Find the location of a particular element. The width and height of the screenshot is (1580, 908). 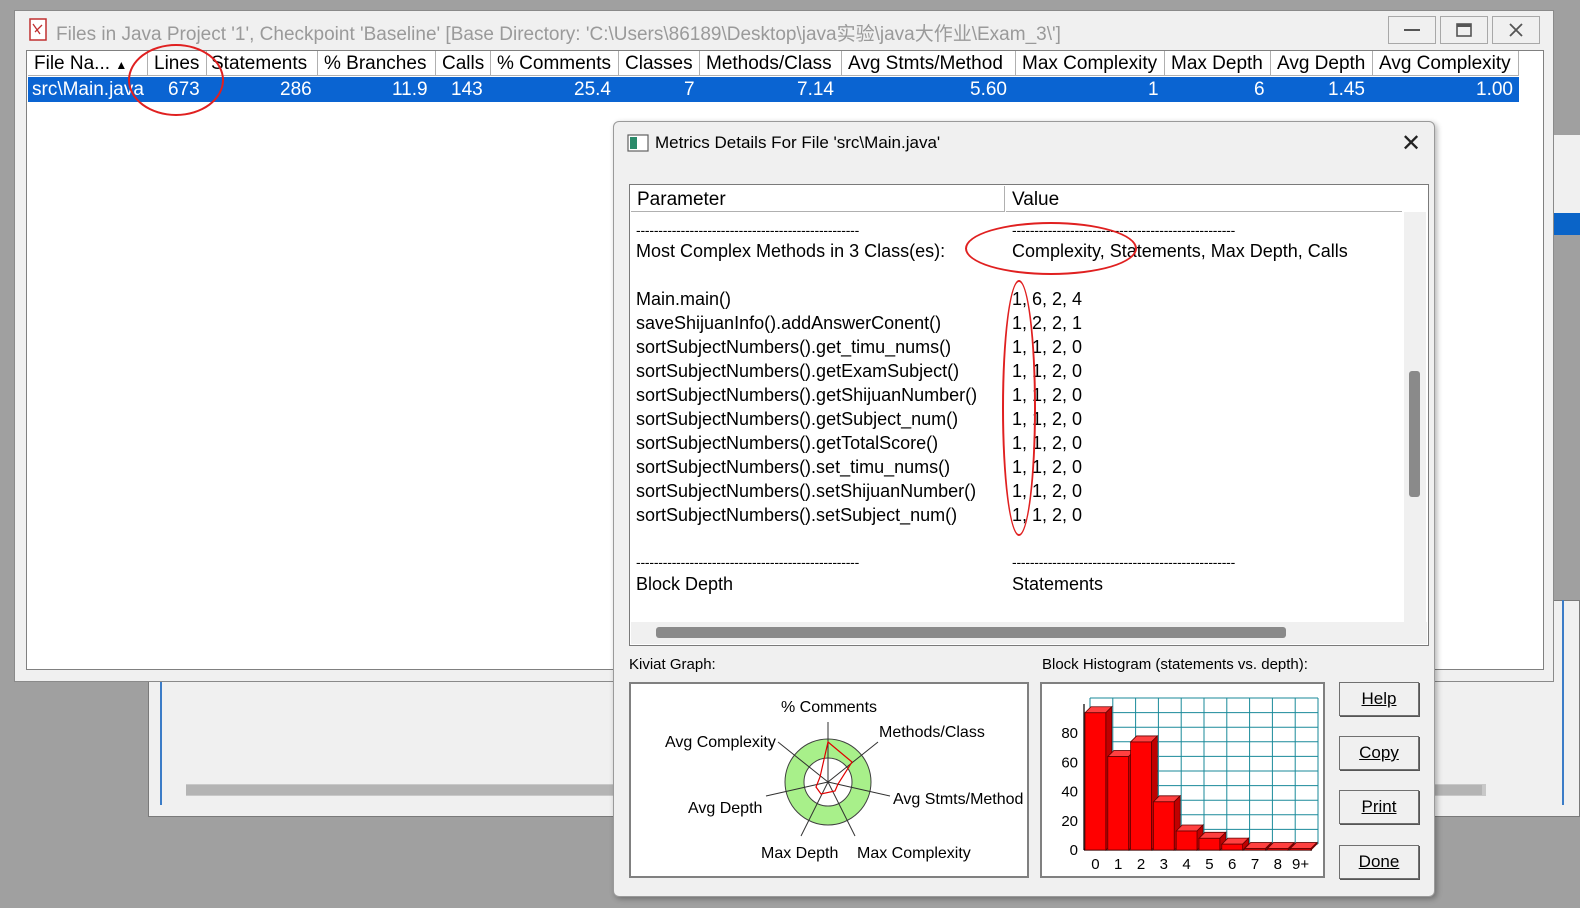

cell-avg-stmts-method: 5.60 is located at coordinates (988, 89).